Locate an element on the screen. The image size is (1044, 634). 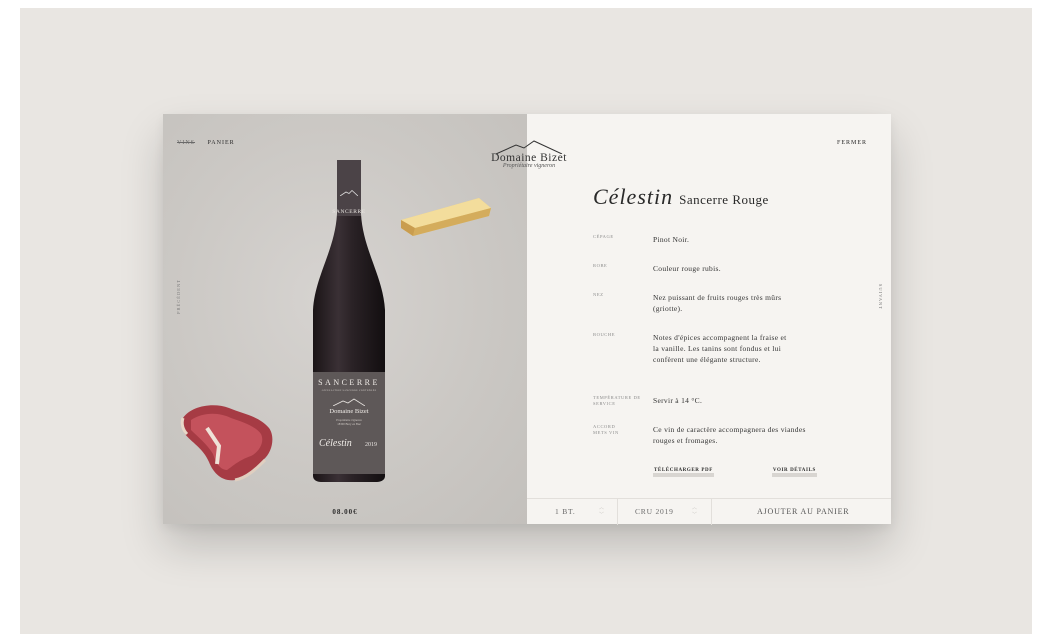
nav-wines-link: VINS is located at coordinates (186, 143).